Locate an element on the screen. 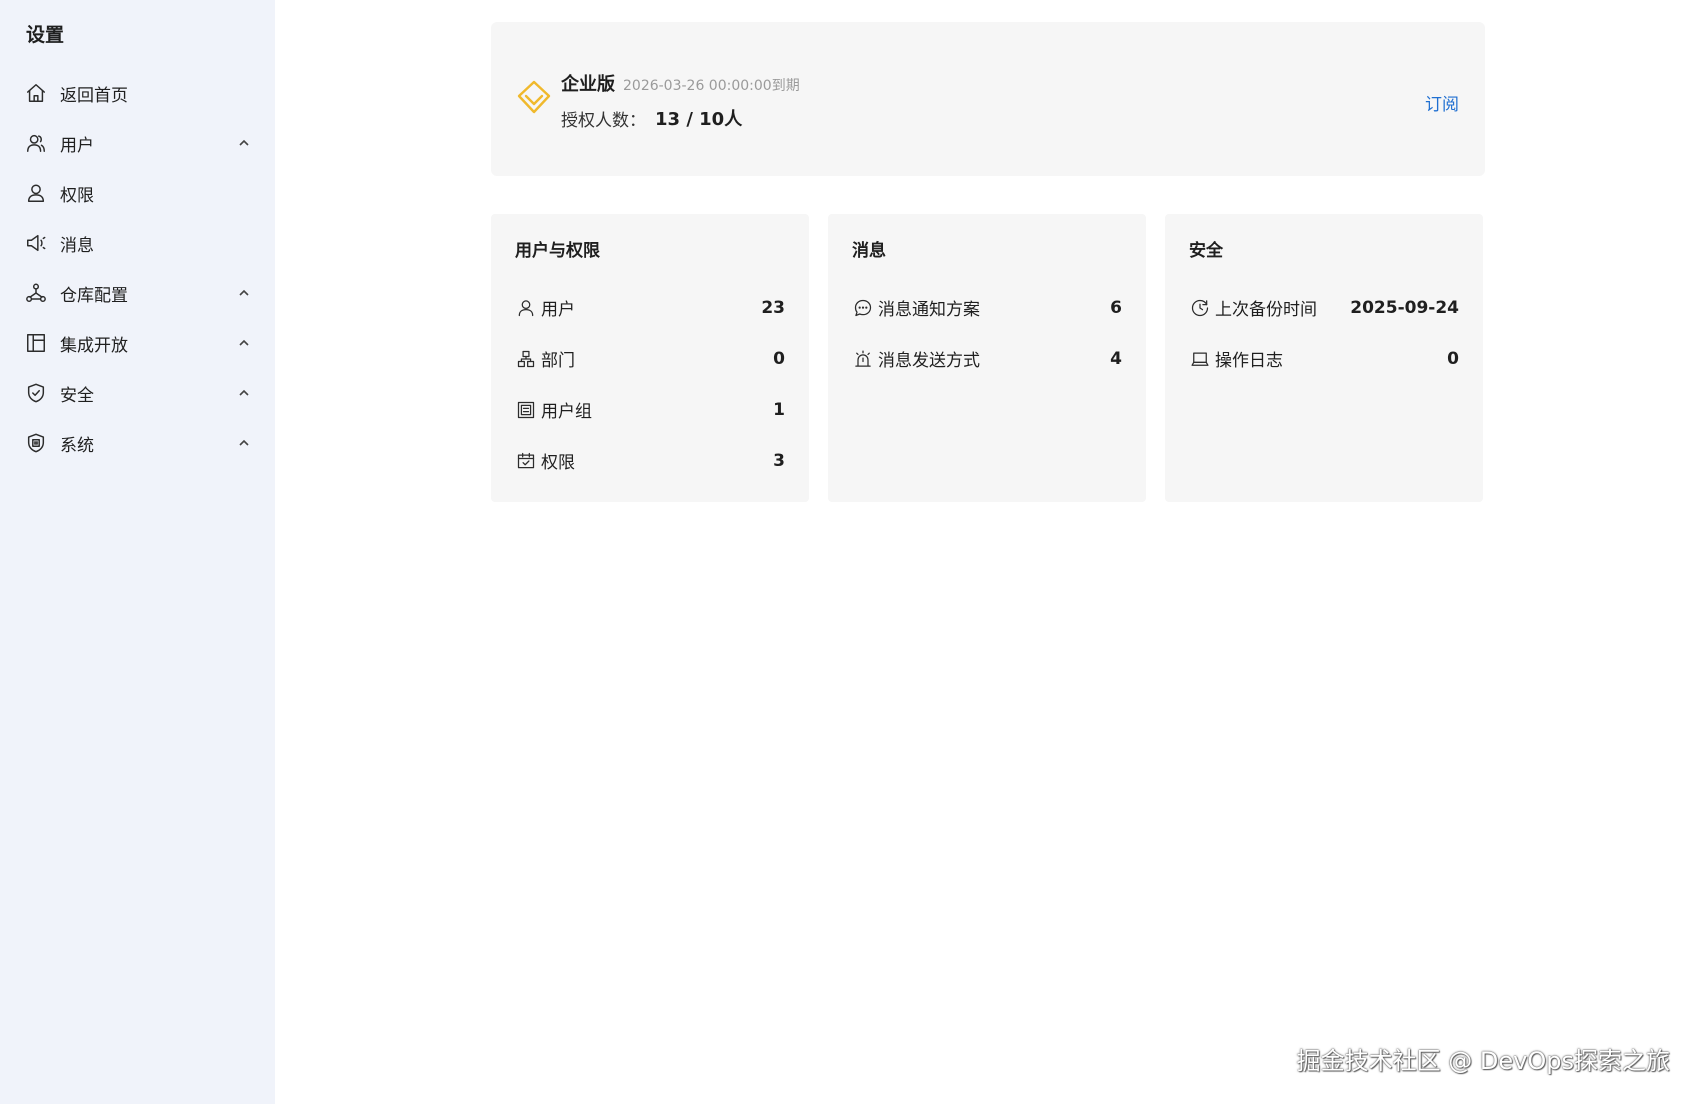  users-icon is located at coordinates (36, 143).